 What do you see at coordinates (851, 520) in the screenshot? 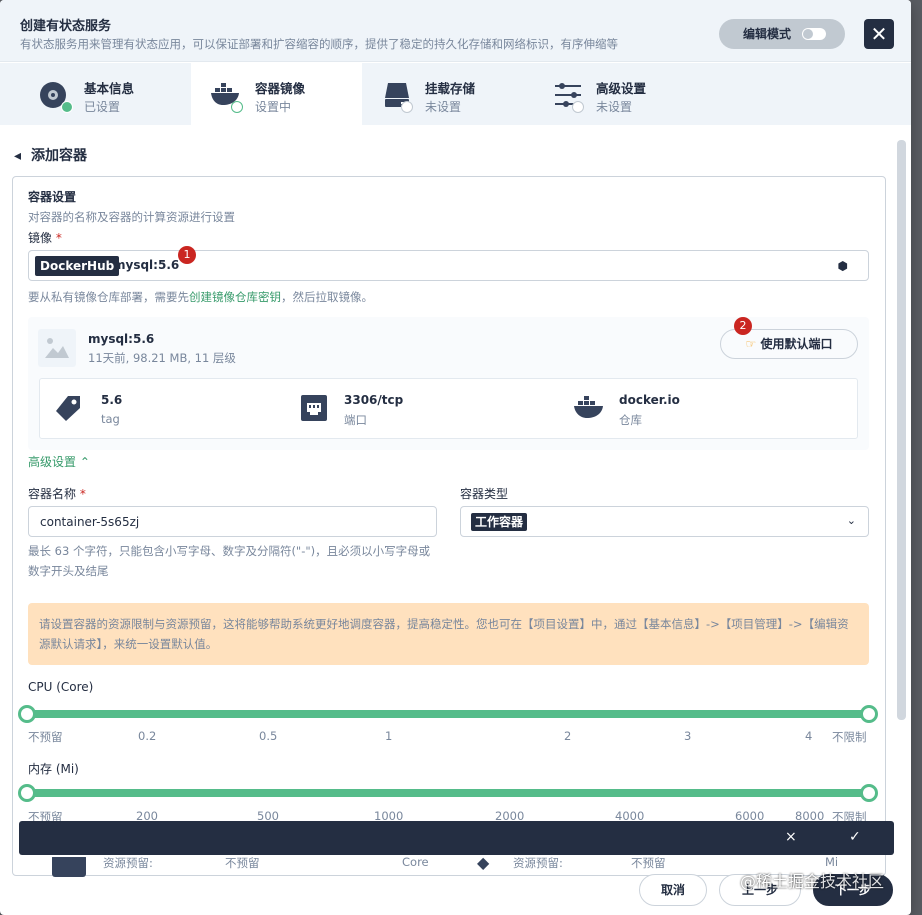
I see `chevron-down-icon: ⌄` at bounding box center [851, 520].